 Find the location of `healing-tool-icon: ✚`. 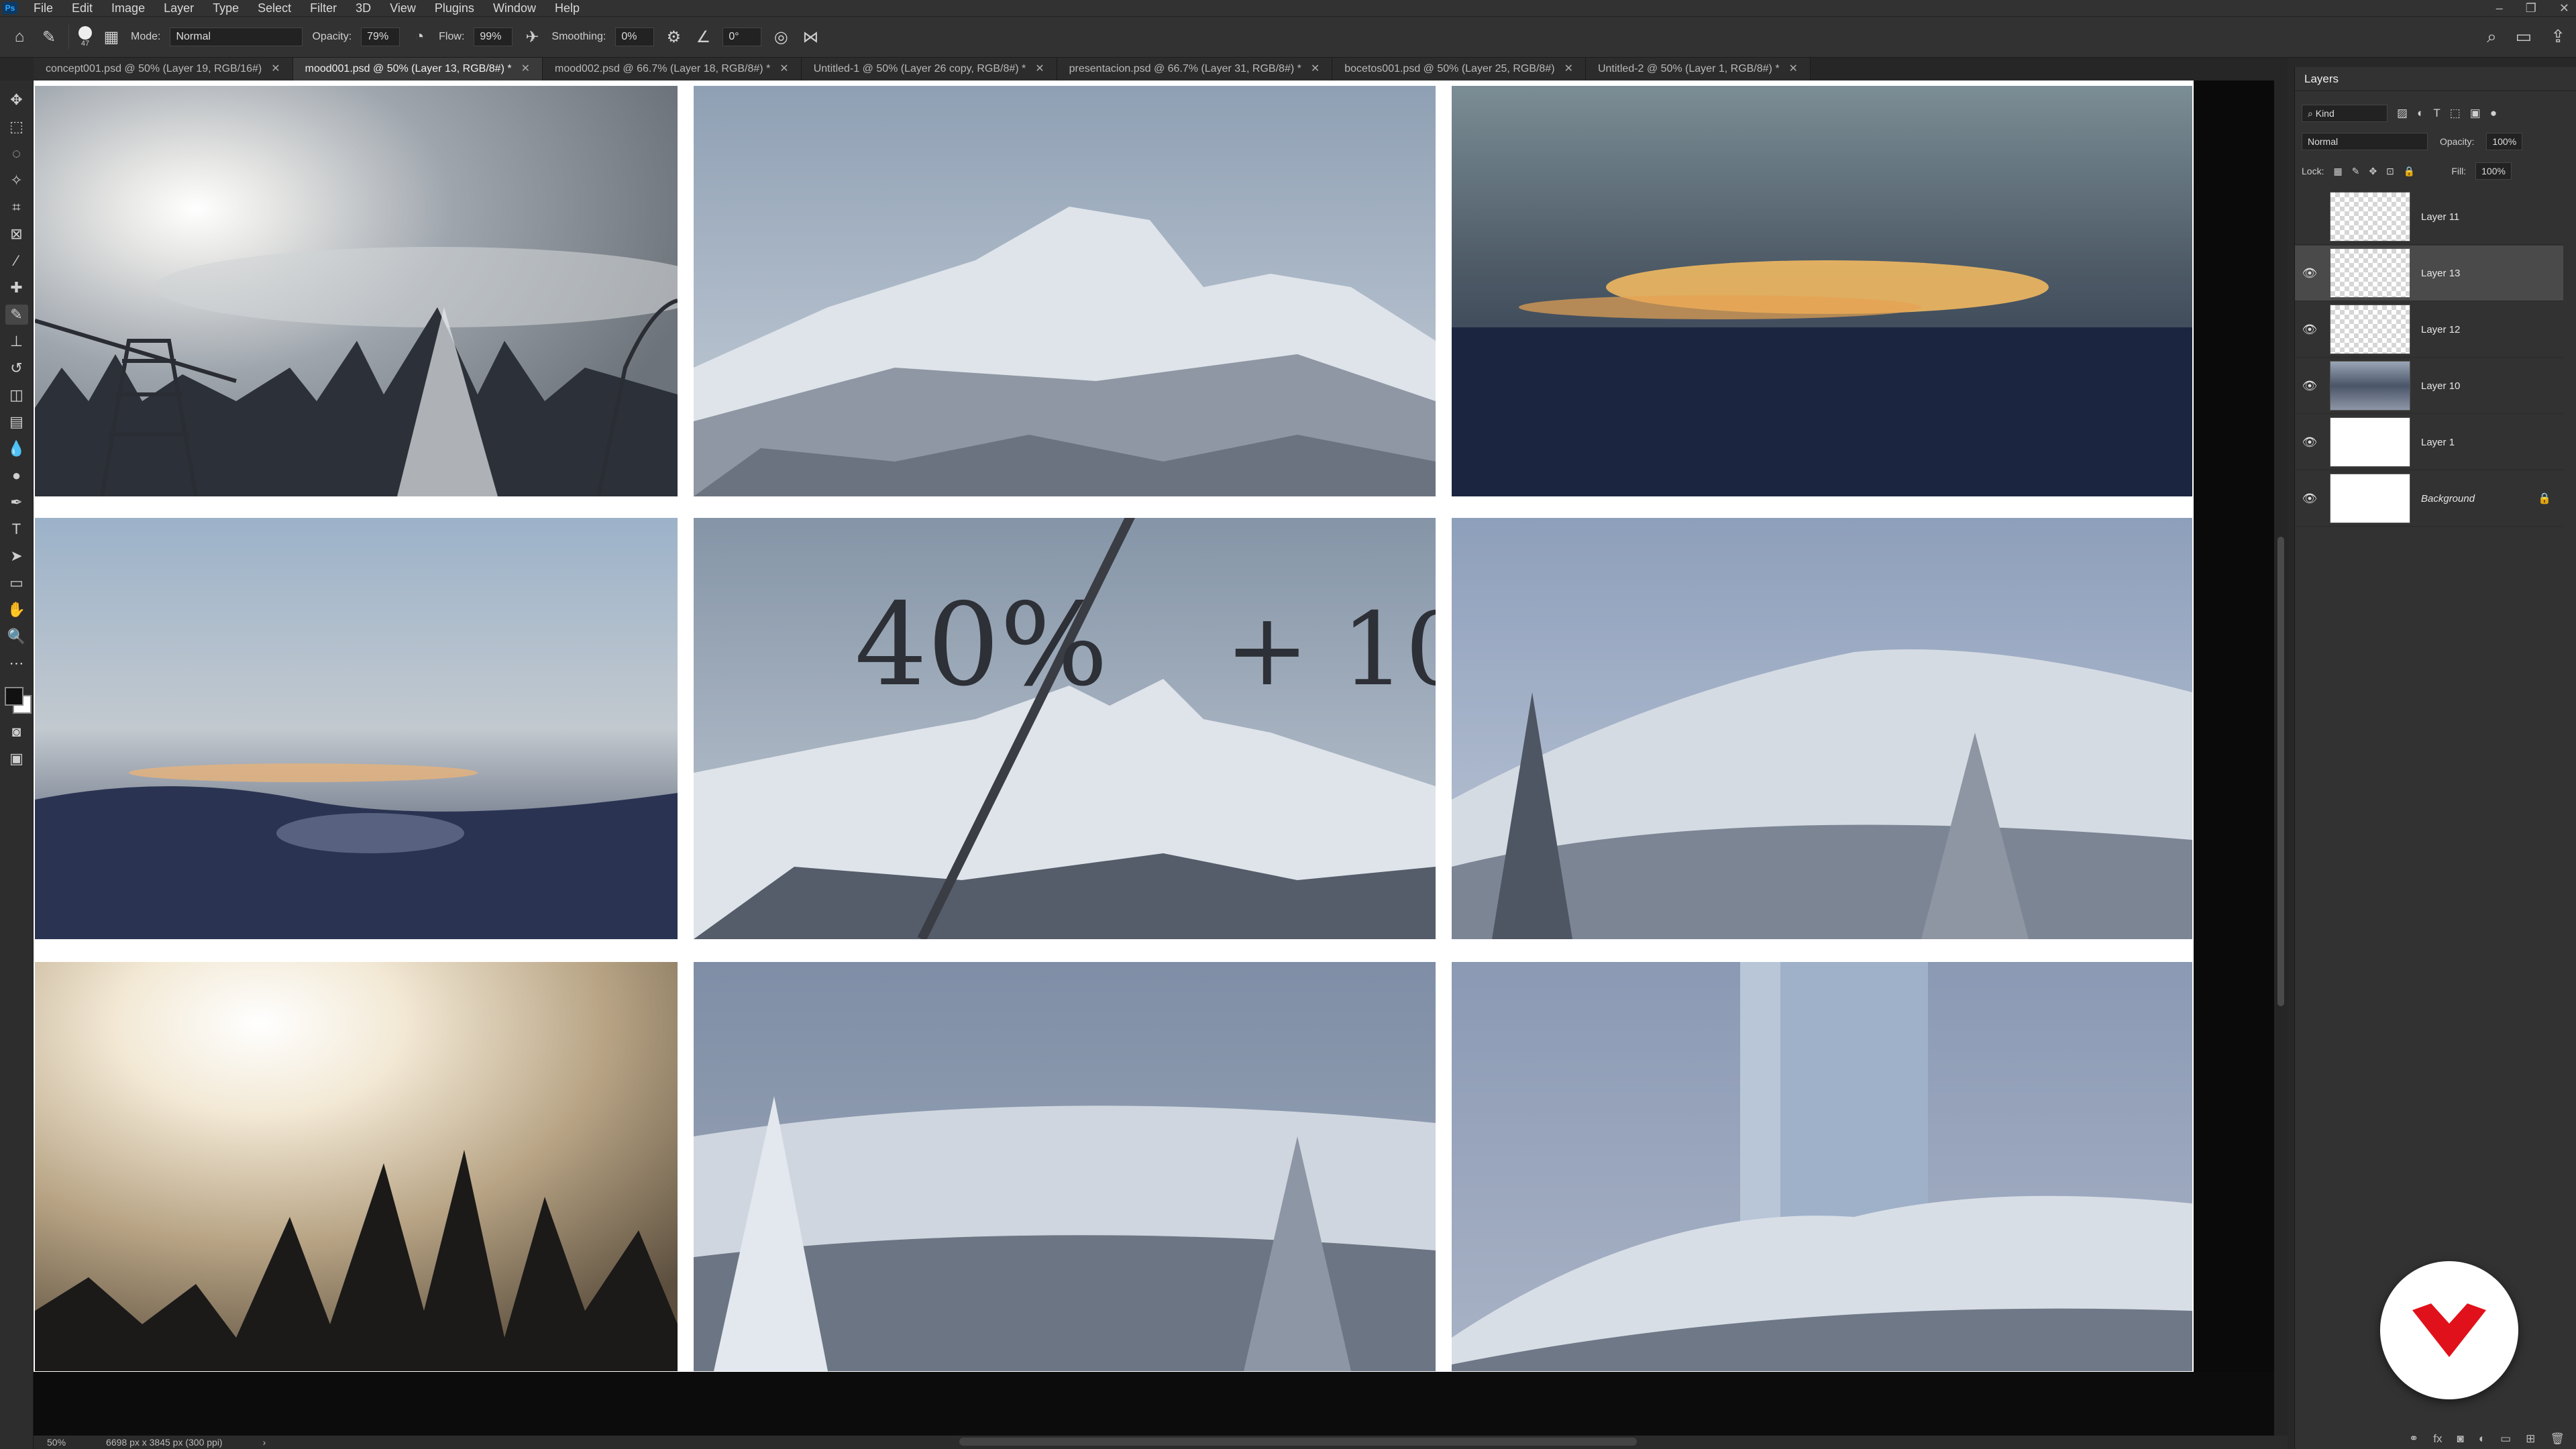

healing-tool-icon: ✚ is located at coordinates (16, 288).